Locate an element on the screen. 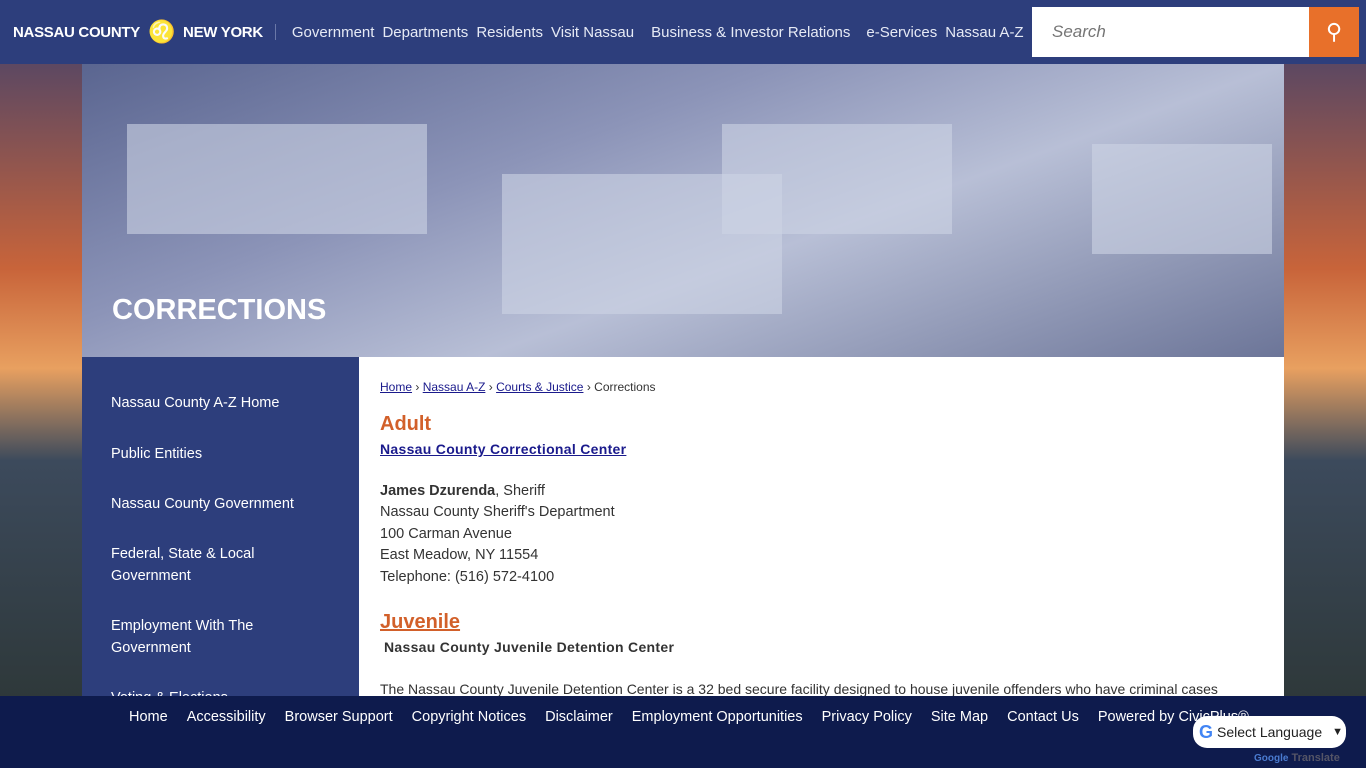 Image resolution: width=1366 pixels, height=768 pixels. adult-heading: Adult is located at coordinates (406, 424).